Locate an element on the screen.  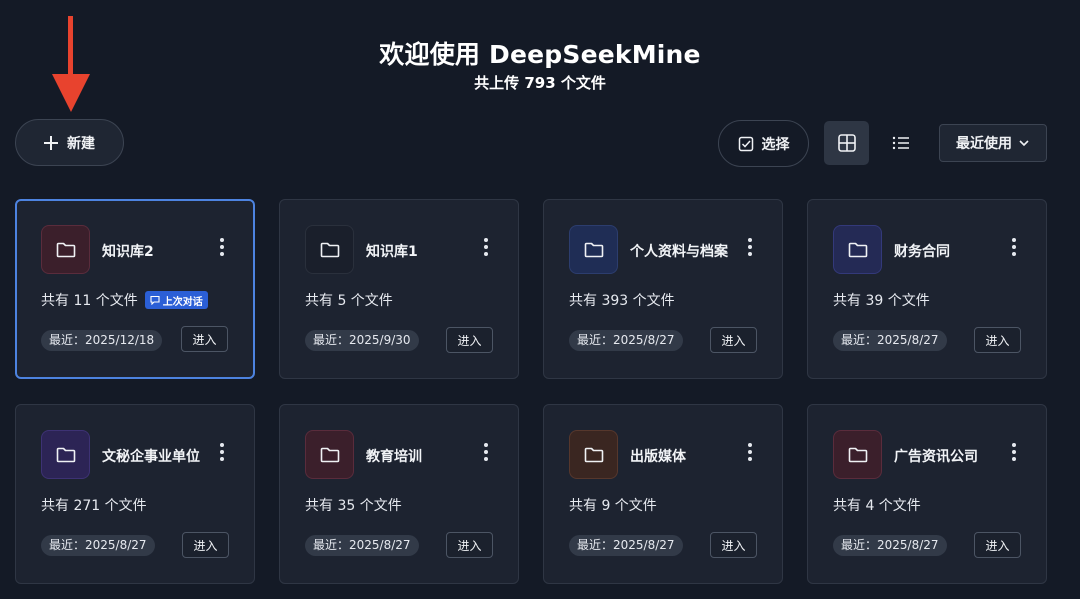
select-button: 选择 is located at coordinates (763, 143).